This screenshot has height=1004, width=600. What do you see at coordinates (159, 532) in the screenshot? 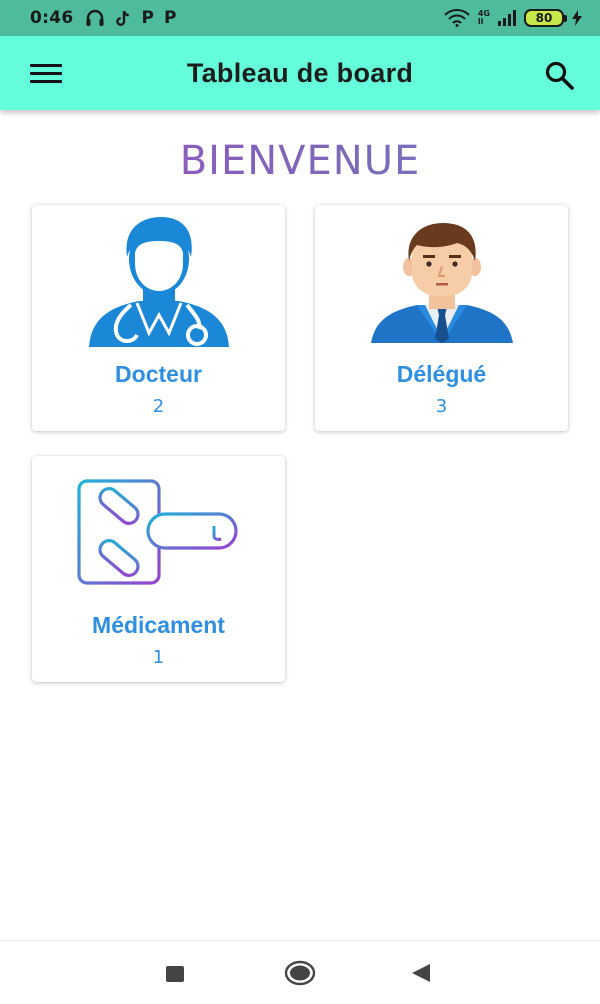
I see `medication-icon` at bounding box center [159, 532].